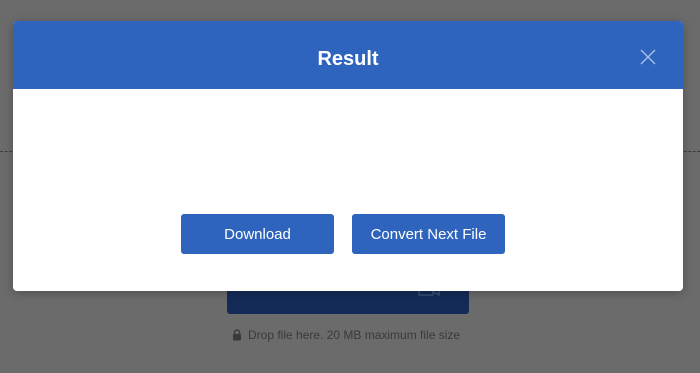  I want to click on drop-file-hint: Drop file here. 20 MB maximum file size, so click(346, 335).